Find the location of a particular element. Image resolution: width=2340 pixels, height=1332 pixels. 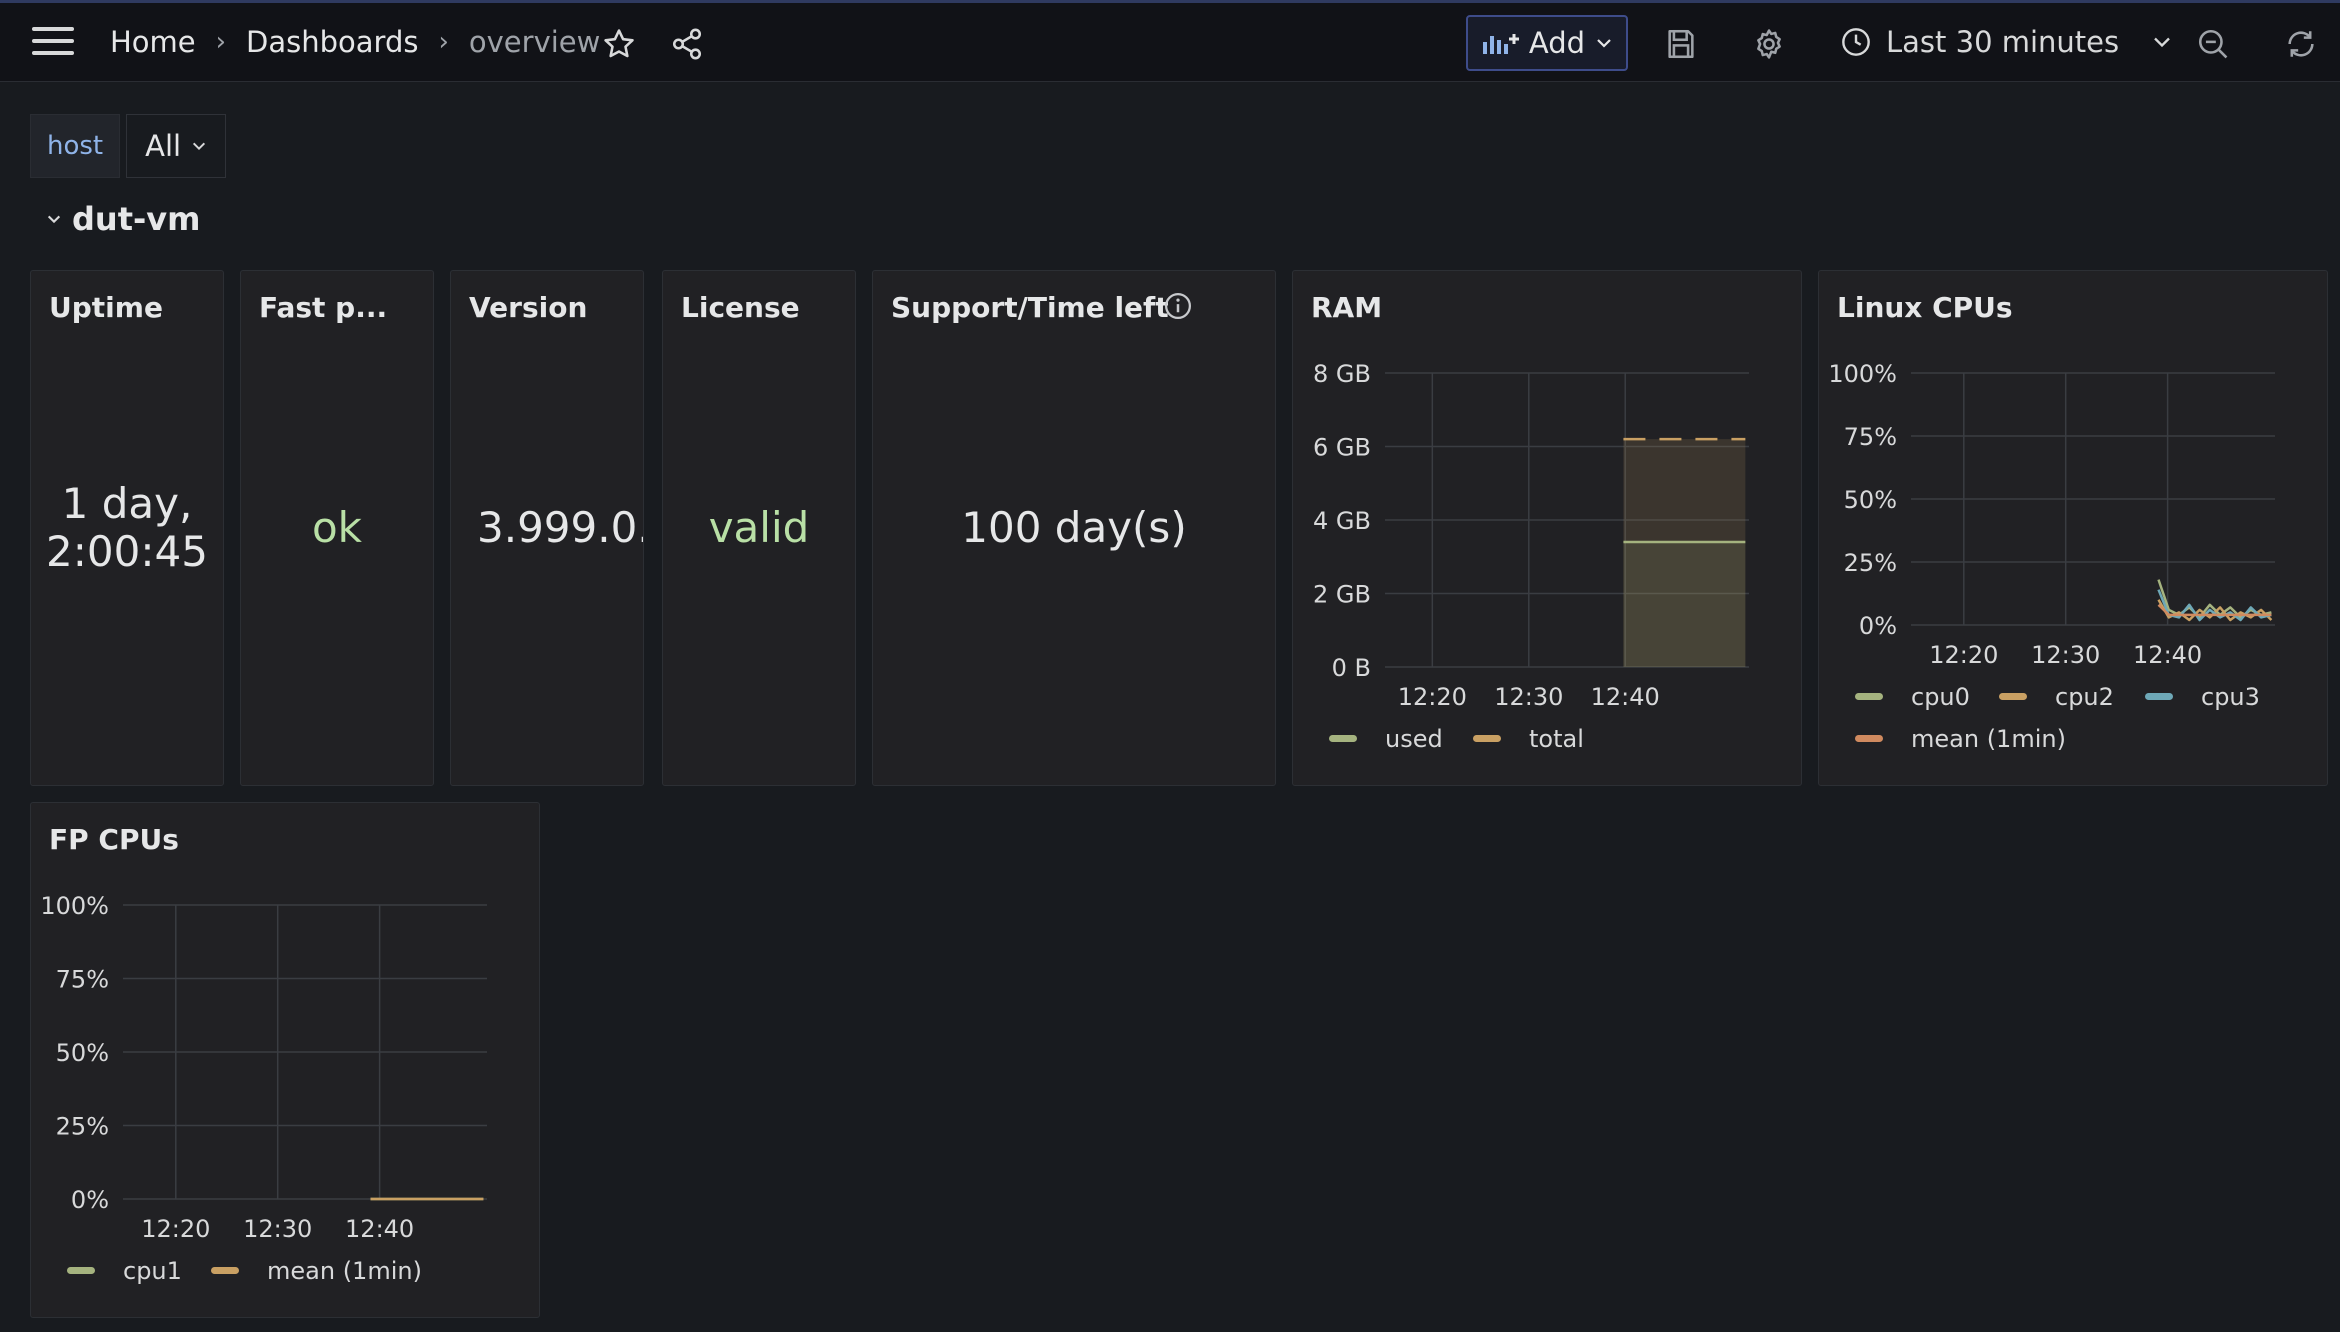

variable-bar: host All is located at coordinates (128, 146).